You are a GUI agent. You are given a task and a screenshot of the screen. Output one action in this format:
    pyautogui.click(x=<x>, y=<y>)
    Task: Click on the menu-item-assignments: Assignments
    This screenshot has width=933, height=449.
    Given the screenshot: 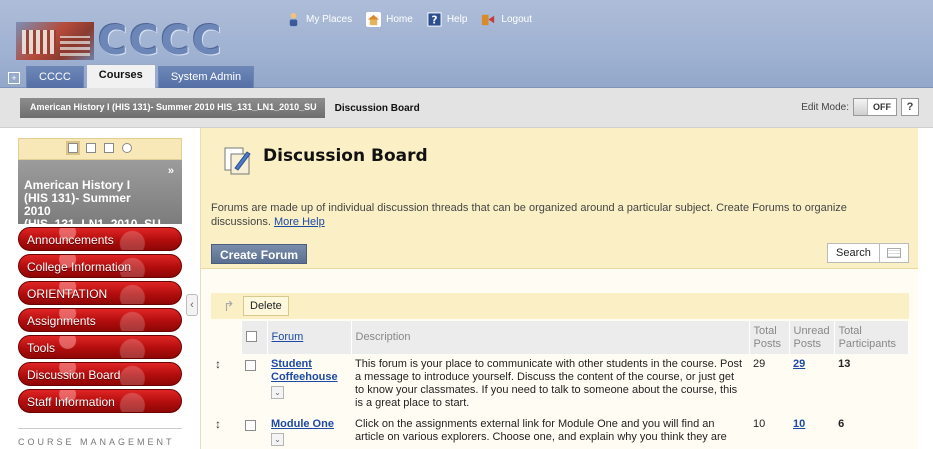 What is the action you would take?
    pyautogui.click(x=100, y=320)
    